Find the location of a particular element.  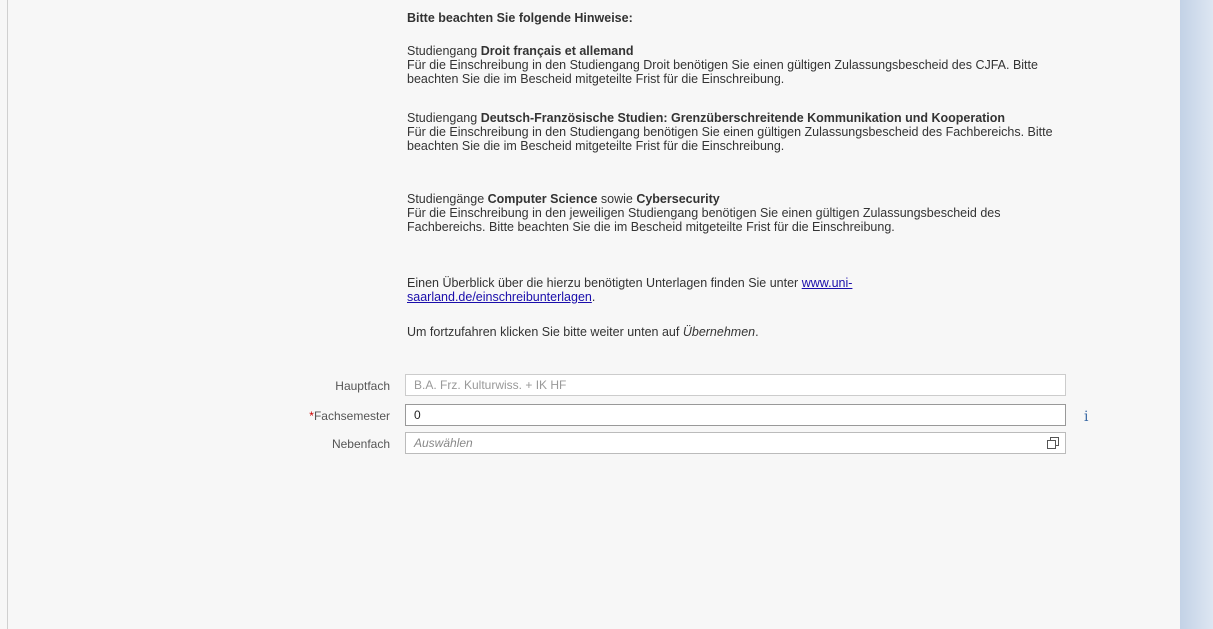

notice-title: Bitte beachten Sie folgende Hinweise: is located at coordinates (520, 18).